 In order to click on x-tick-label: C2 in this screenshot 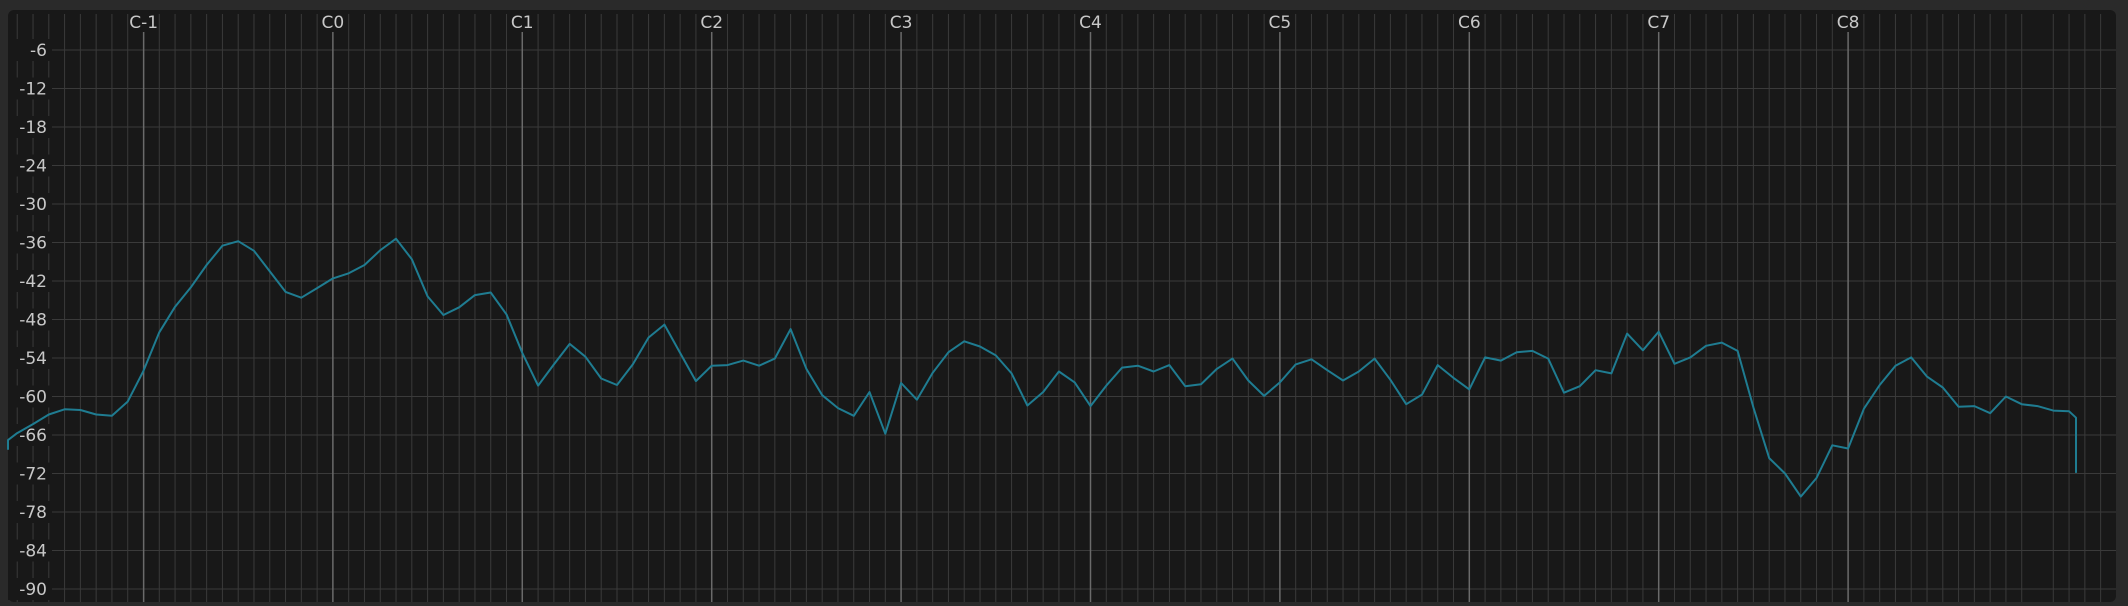, I will do `click(711, 23)`.